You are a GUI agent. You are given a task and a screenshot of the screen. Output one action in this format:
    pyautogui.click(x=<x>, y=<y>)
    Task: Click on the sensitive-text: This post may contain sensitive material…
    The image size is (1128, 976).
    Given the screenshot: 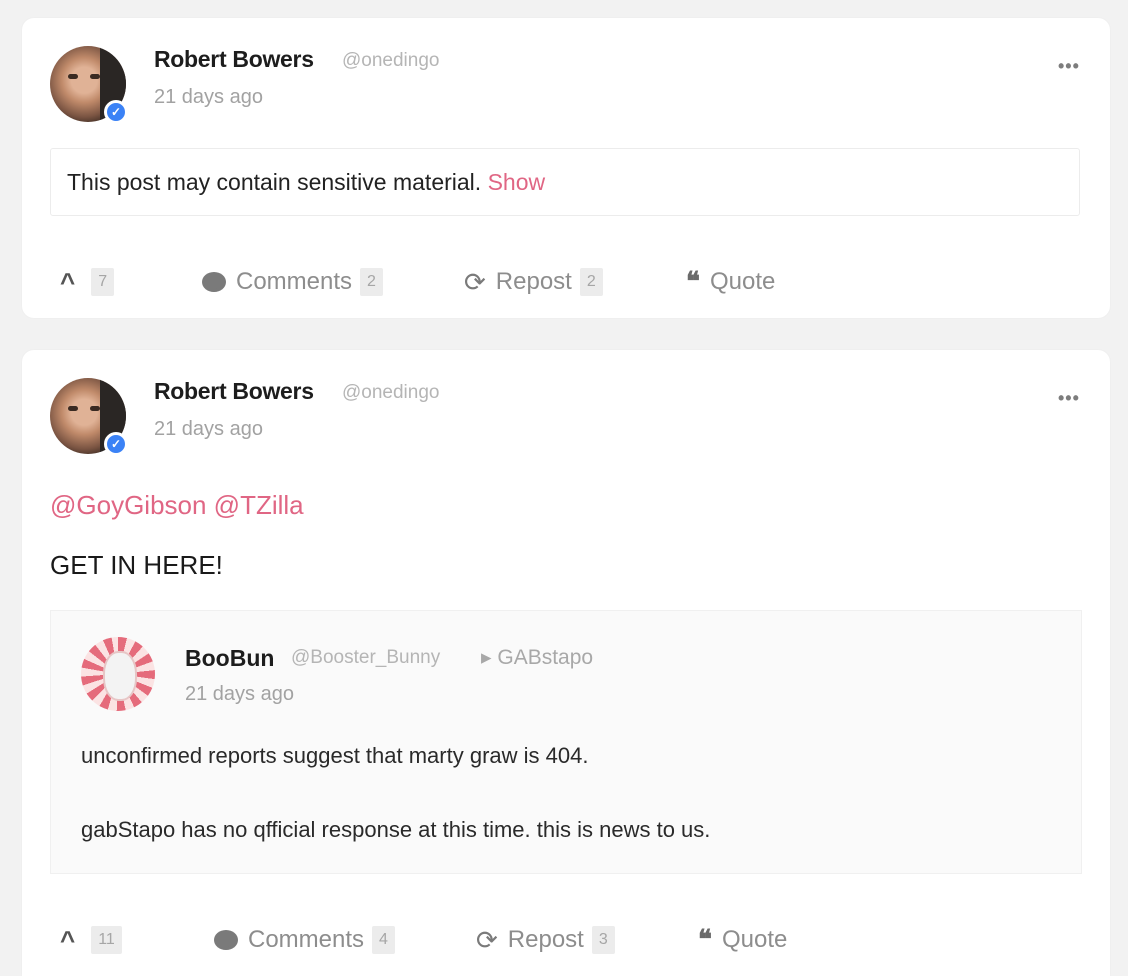 What is the action you would take?
    pyautogui.click(x=277, y=182)
    